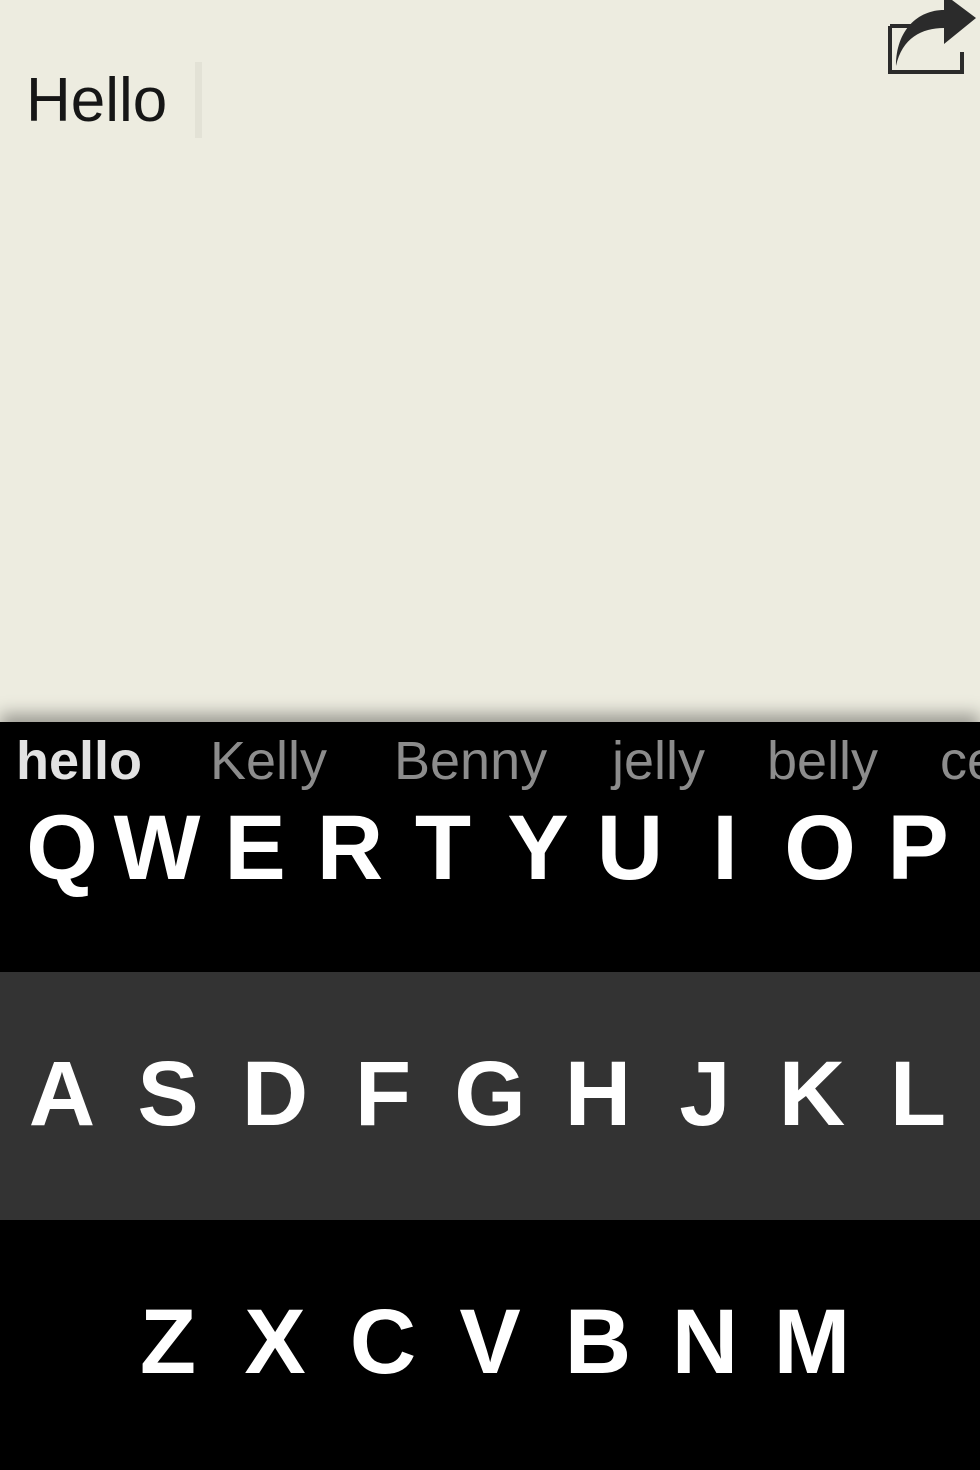 This screenshot has height=1470, width=980. Describe the element at coordinates (157, 848) in the screenshot. I see `key-w: W` at that location.